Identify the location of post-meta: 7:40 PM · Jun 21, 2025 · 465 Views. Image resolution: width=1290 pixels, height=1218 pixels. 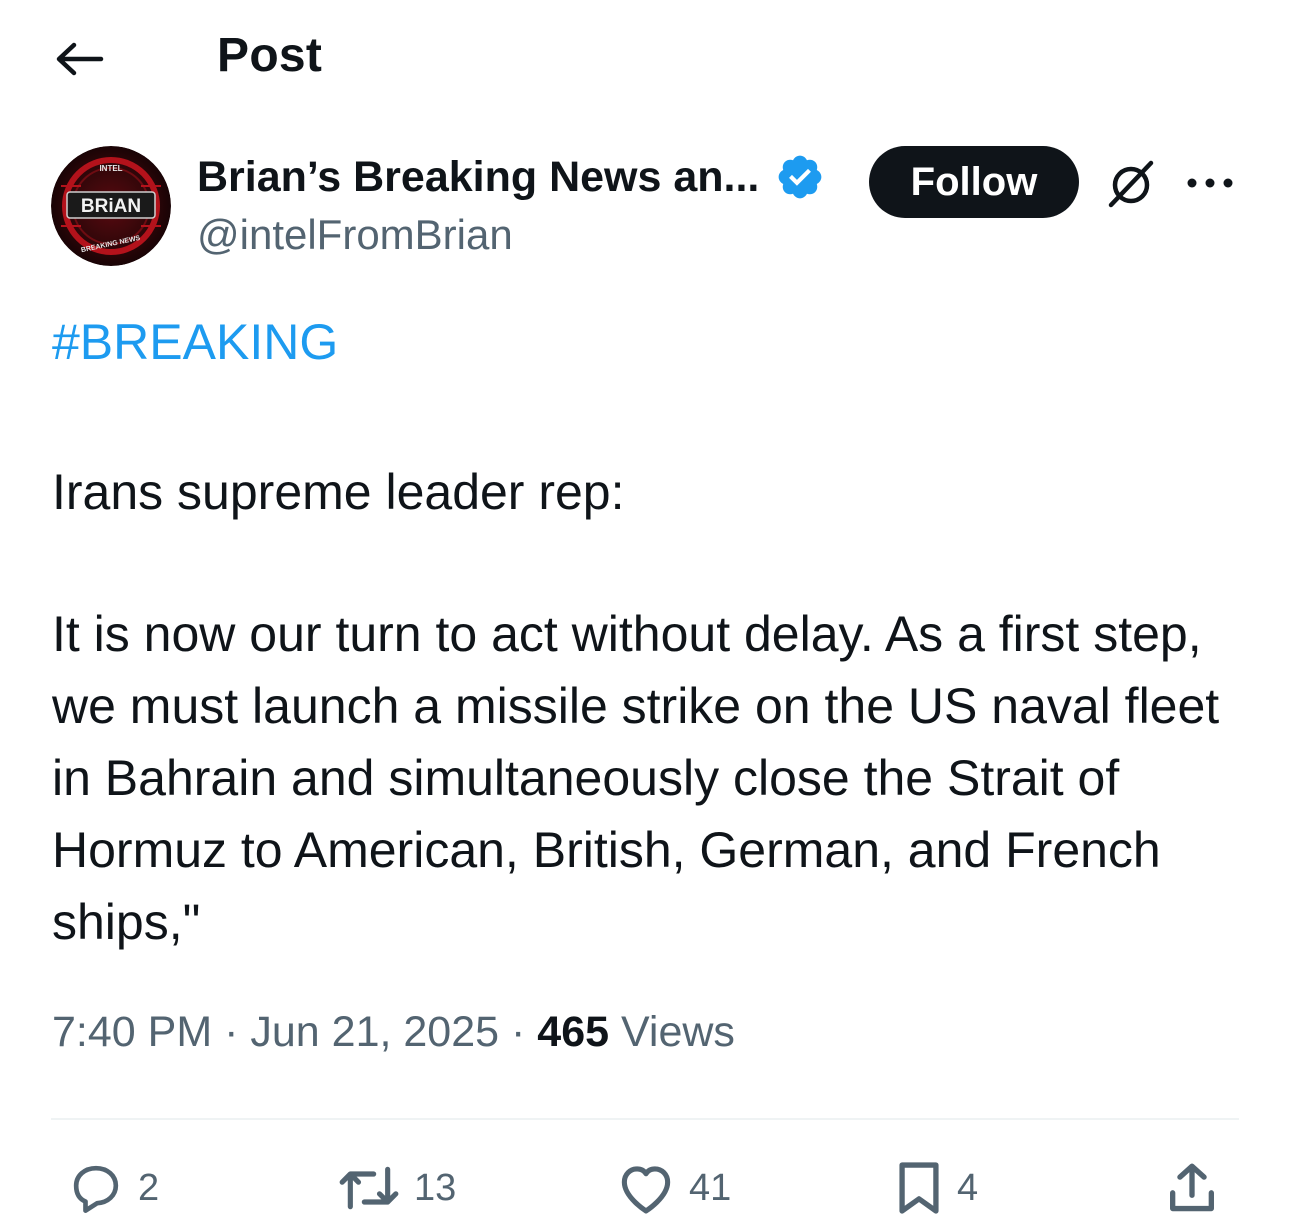
(393, 1032).